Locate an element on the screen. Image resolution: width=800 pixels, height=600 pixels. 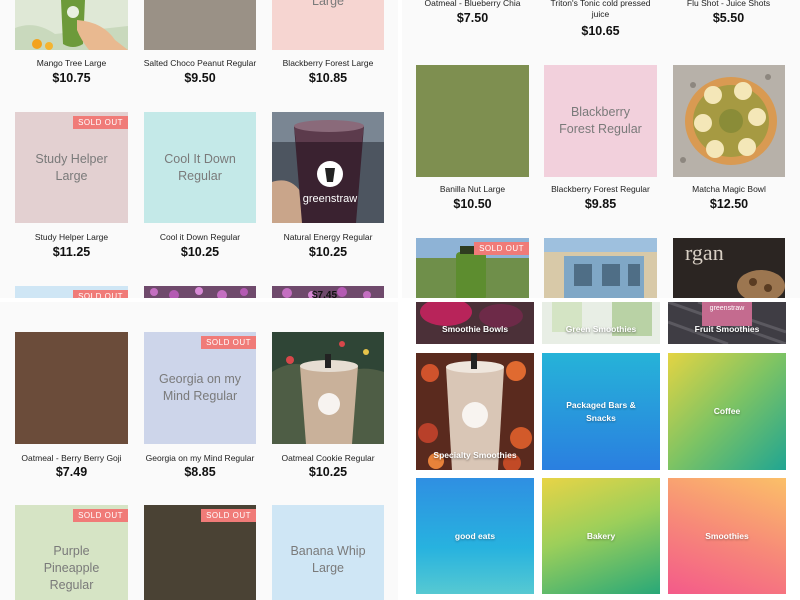
product-price: $7.50 is located at coordinates (472, 18).